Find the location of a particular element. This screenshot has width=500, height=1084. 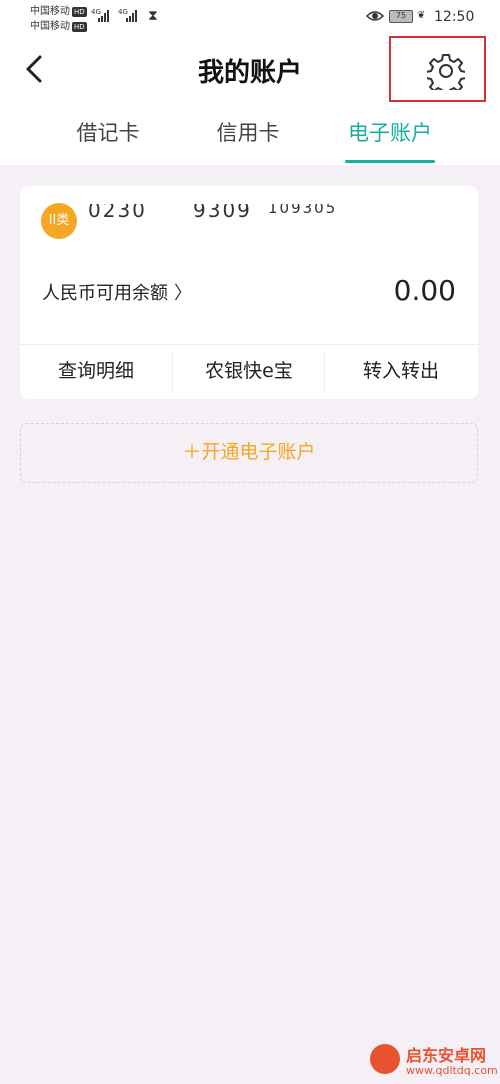

watermark-name: 启东安卓网 is located at coordinates (446, 1055).